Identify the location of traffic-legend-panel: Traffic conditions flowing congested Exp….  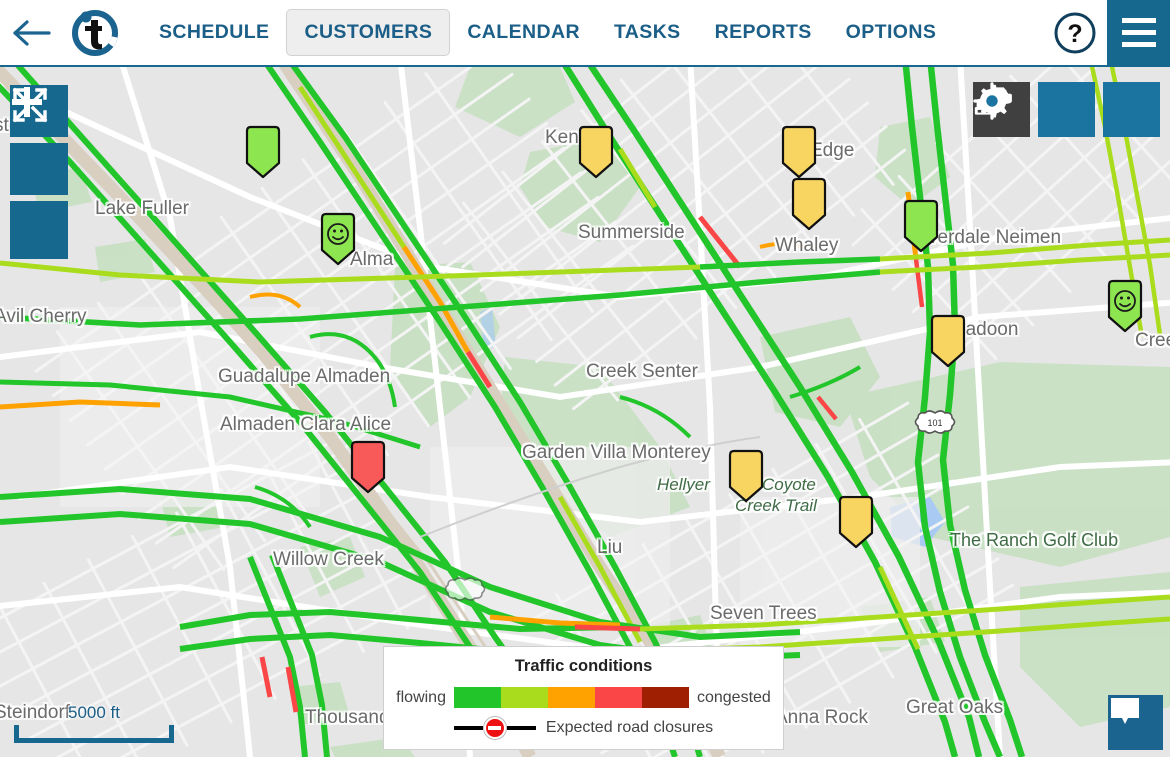
(583, 698).